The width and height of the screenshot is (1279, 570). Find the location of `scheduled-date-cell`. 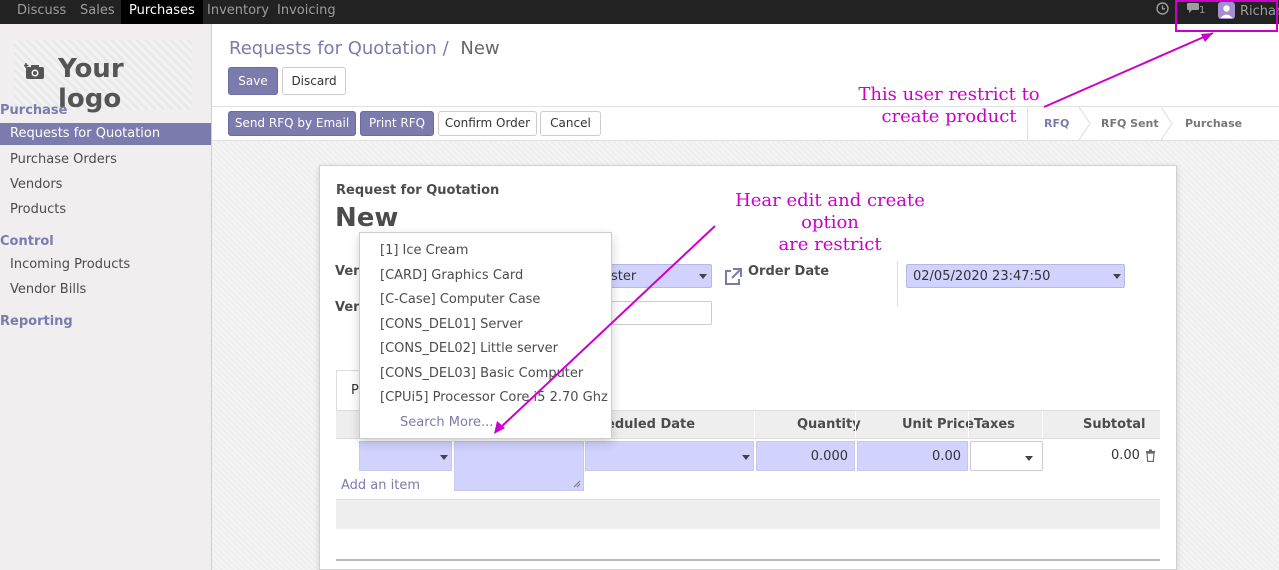

scheduled-date-cell is located at coordinates (669, 456).